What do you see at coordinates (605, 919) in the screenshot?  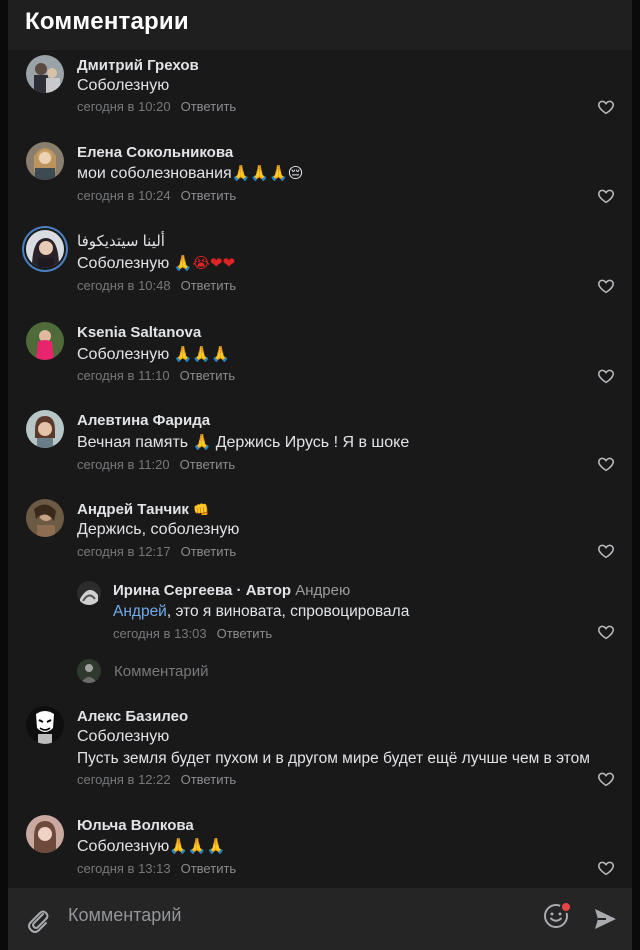 I see `send-icon` at bounding box center [605, 919].